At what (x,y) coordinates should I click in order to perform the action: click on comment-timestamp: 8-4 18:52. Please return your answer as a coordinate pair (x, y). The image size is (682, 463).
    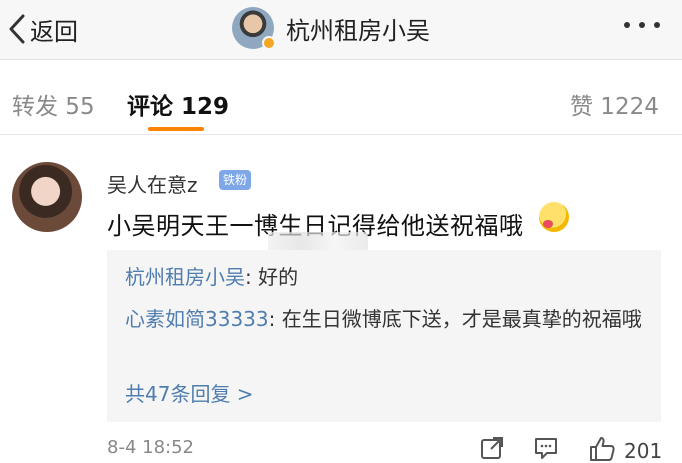
    Looking at the image, I should click on (150, 447).